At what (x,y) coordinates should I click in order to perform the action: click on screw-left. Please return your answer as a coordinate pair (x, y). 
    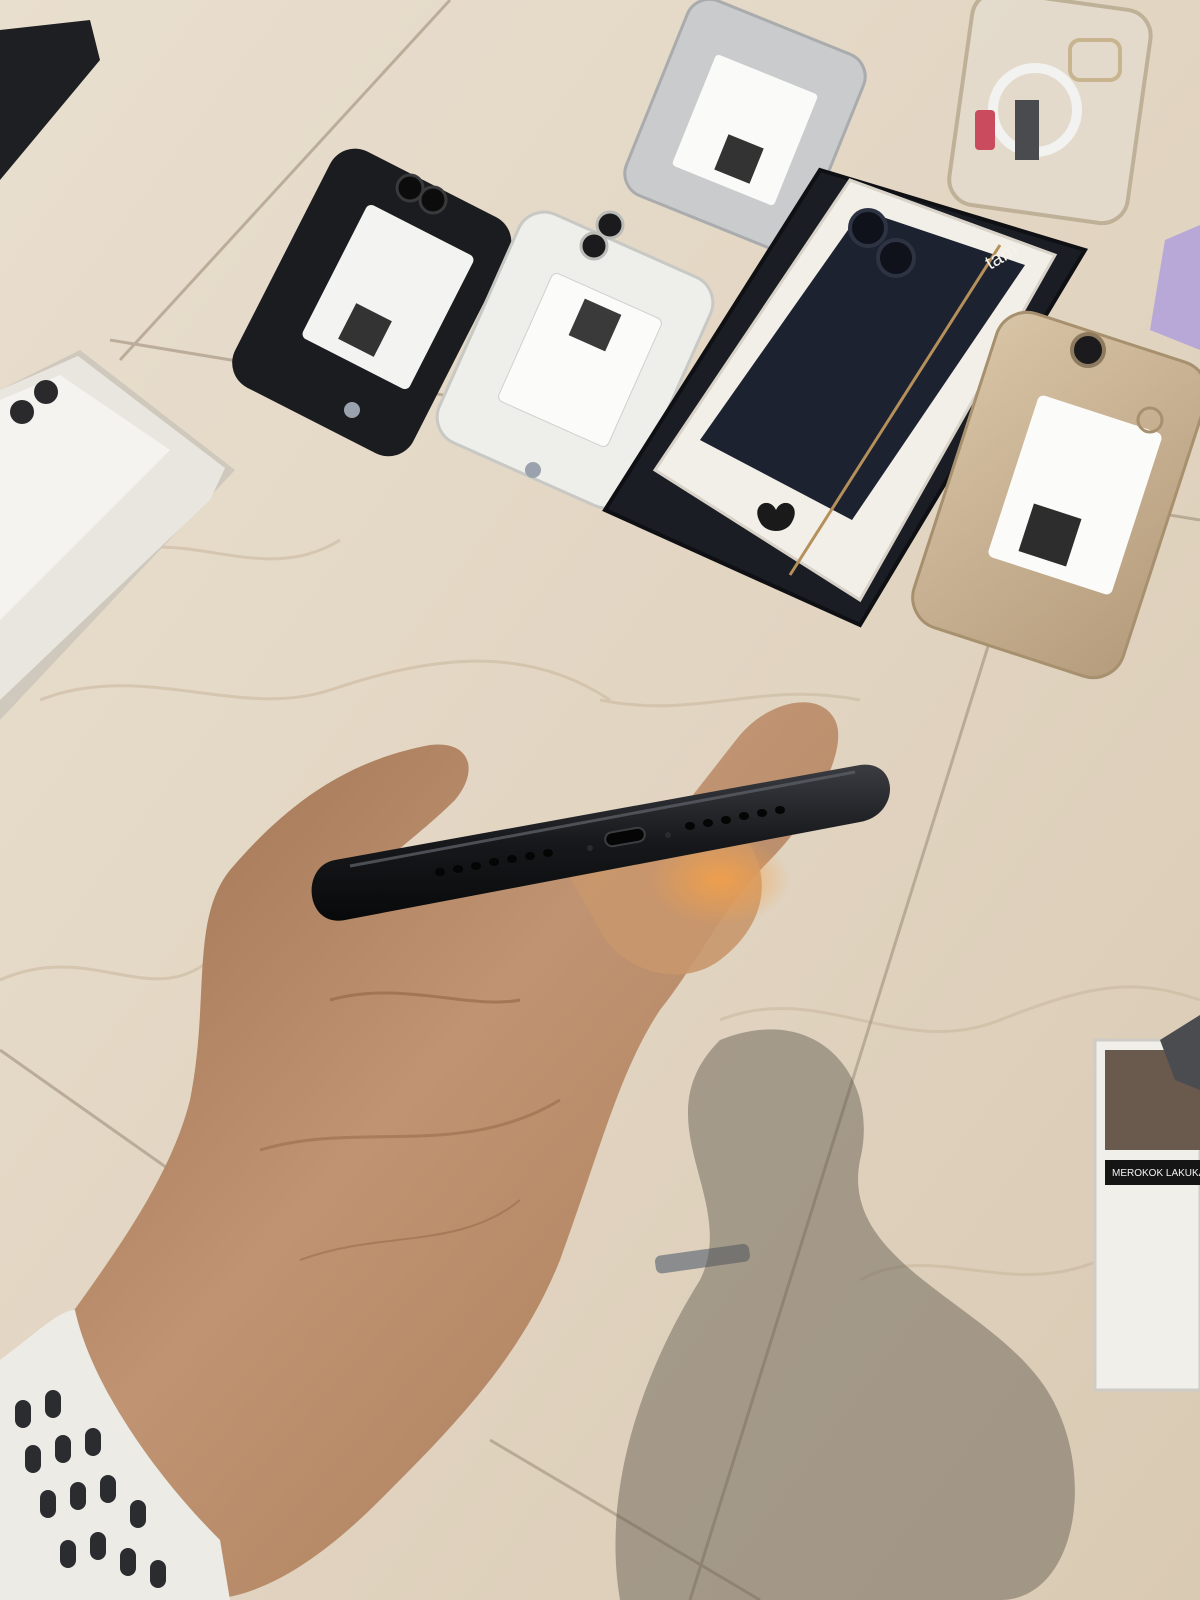
    Looking at the image, I should click on (590, 848).